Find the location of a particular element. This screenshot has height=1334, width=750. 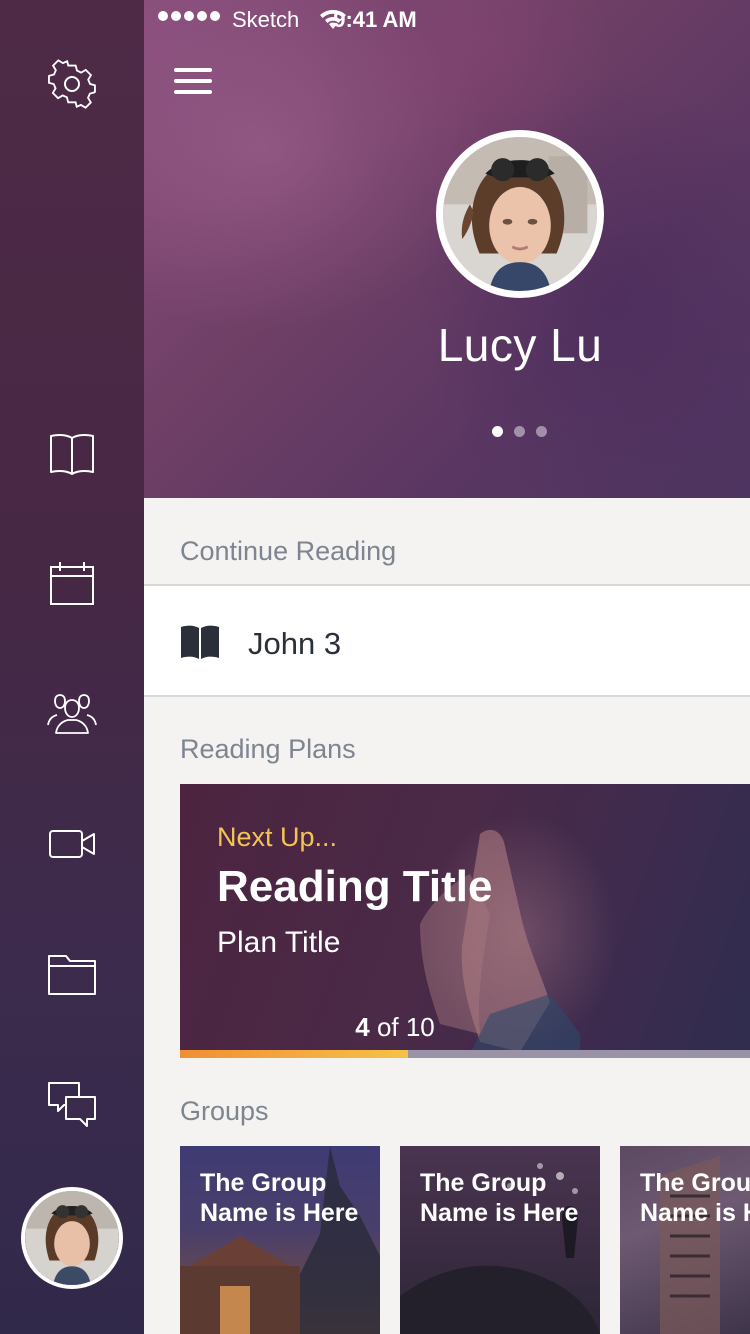

book-icon is located at coordinates (200, 642).